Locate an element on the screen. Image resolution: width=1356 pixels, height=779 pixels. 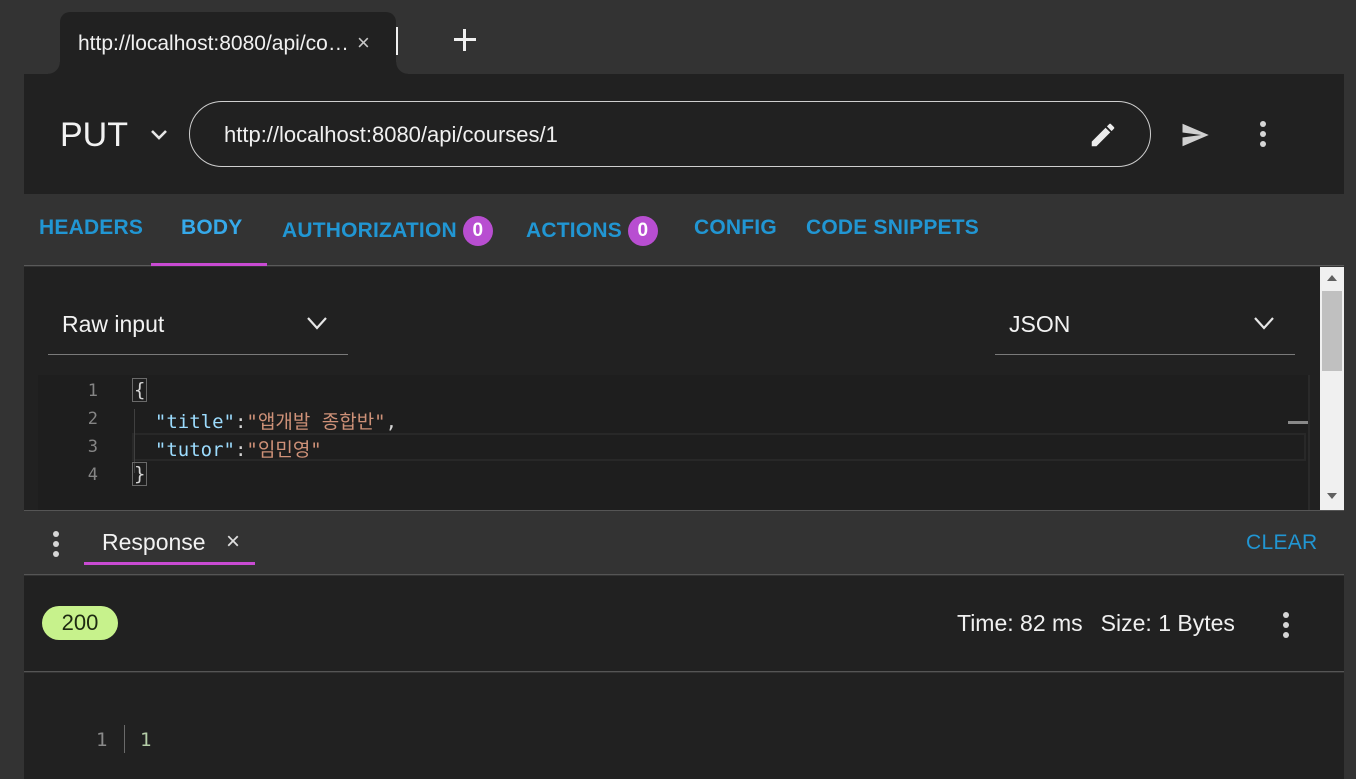
active-tab-indicator is located at coordinates (209, 264).